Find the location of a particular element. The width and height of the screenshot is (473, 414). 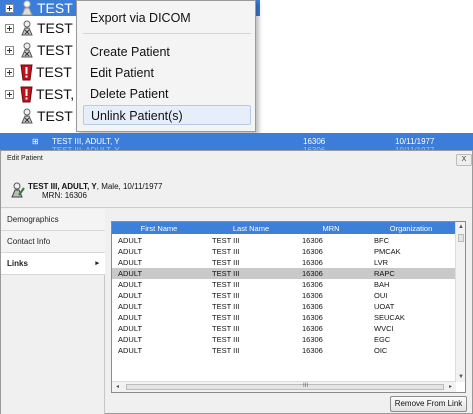

nav-item-contact-info: Contact Info is located at coordinates (53, 242).